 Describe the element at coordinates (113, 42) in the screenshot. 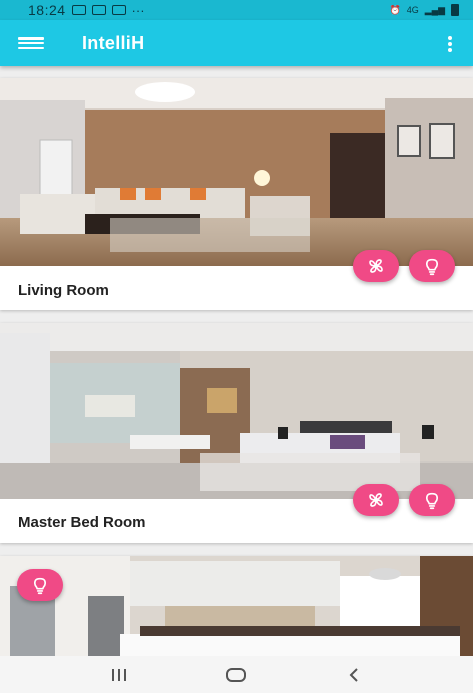

I see `app-title: IntelliH` at that location.